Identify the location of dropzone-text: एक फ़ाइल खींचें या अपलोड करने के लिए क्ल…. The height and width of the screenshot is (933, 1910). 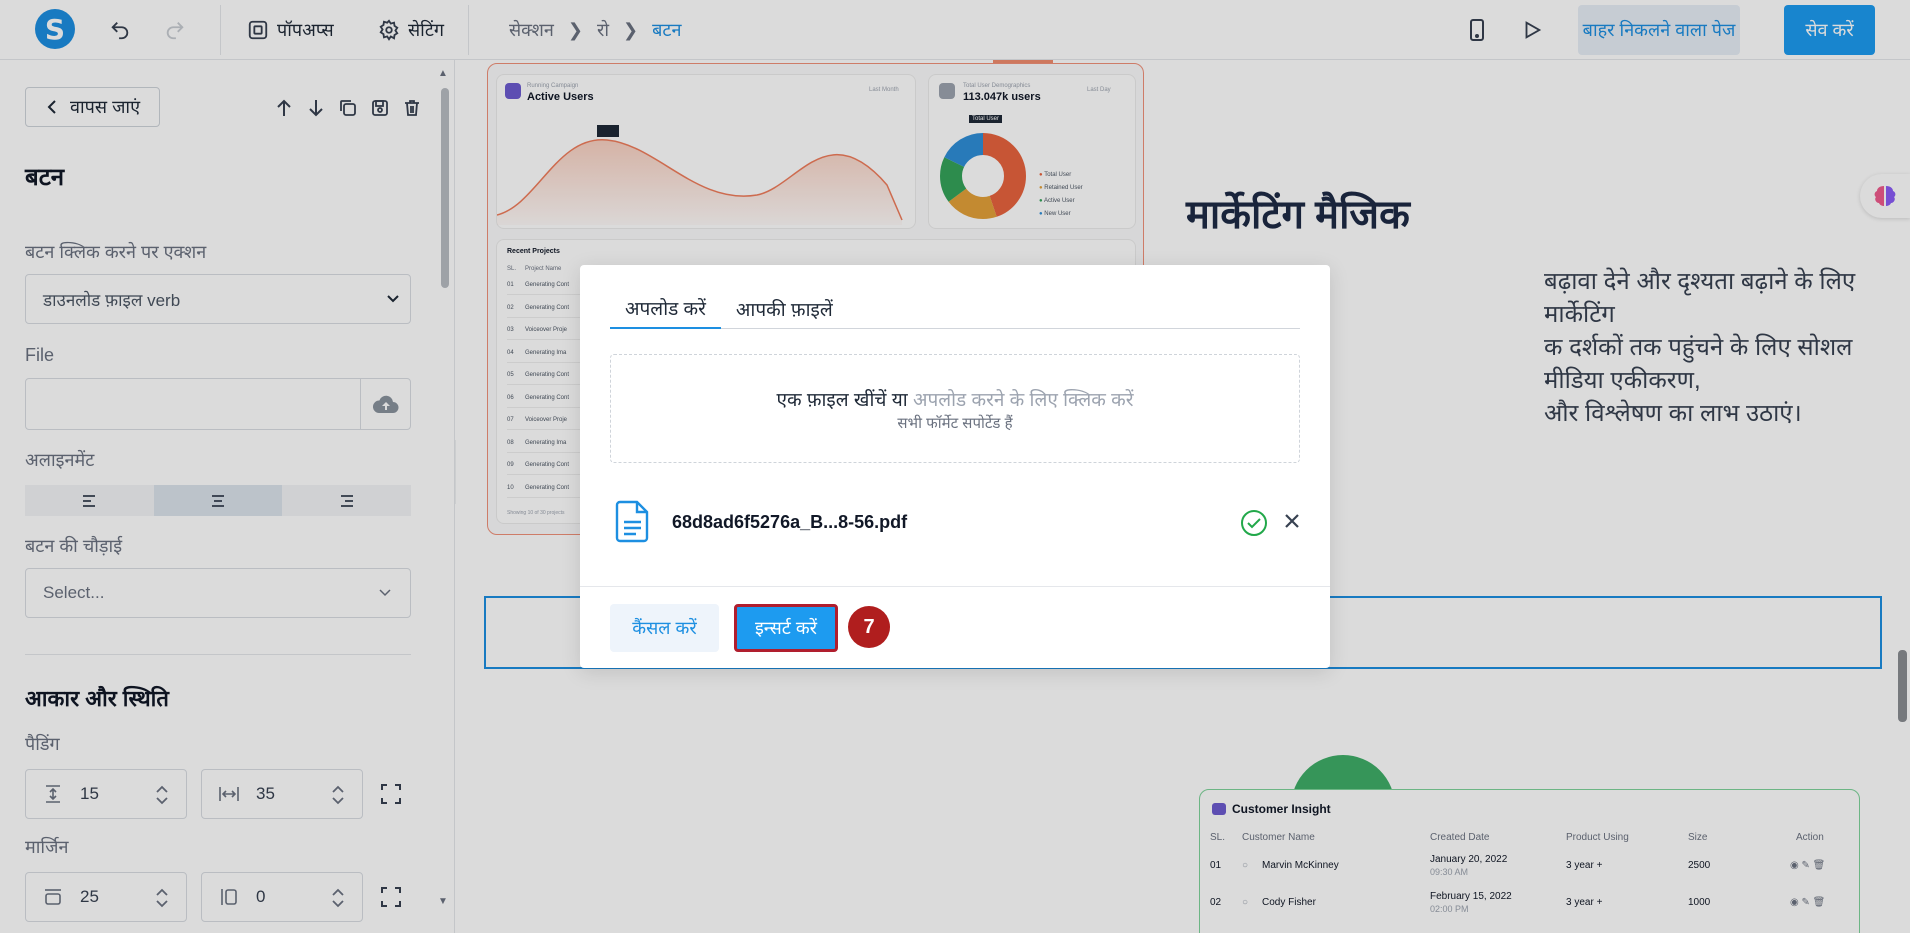
(955, 399).